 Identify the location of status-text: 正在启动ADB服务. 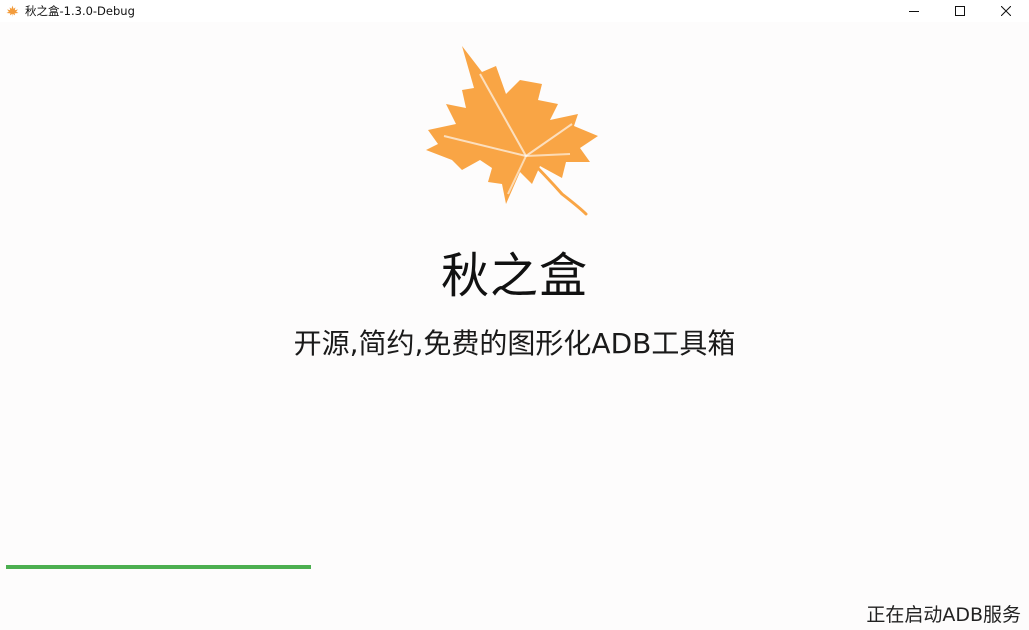
(943, 615).